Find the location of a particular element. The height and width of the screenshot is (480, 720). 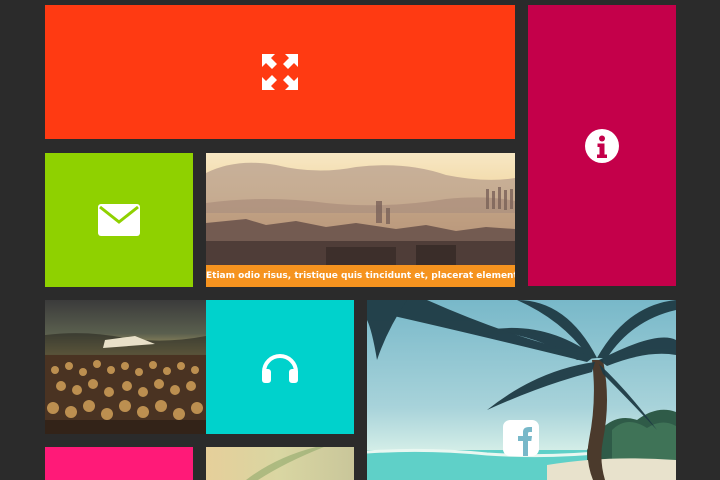

city-skyline-graphic is located at coordinates (360, 213).